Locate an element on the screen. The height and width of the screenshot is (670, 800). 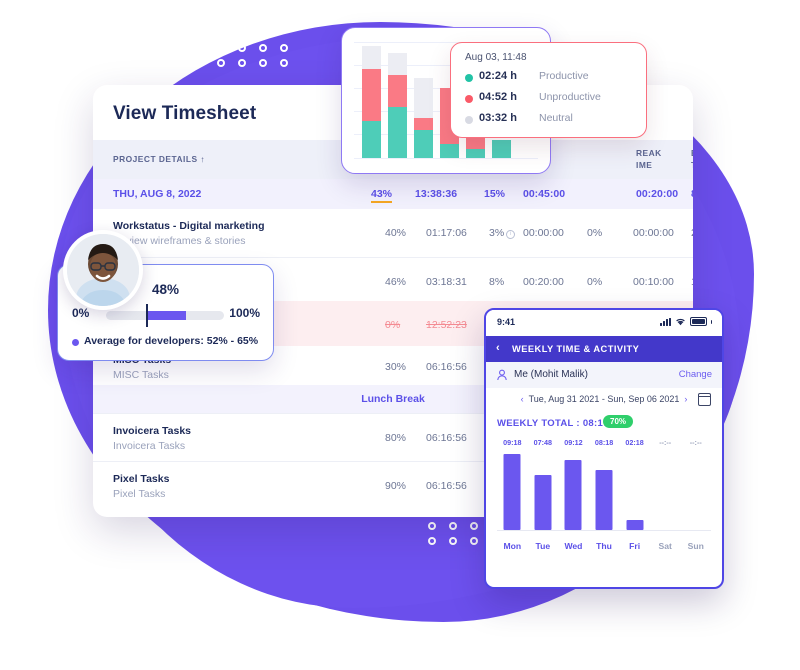
avatar is located at coordinates (103, 270).